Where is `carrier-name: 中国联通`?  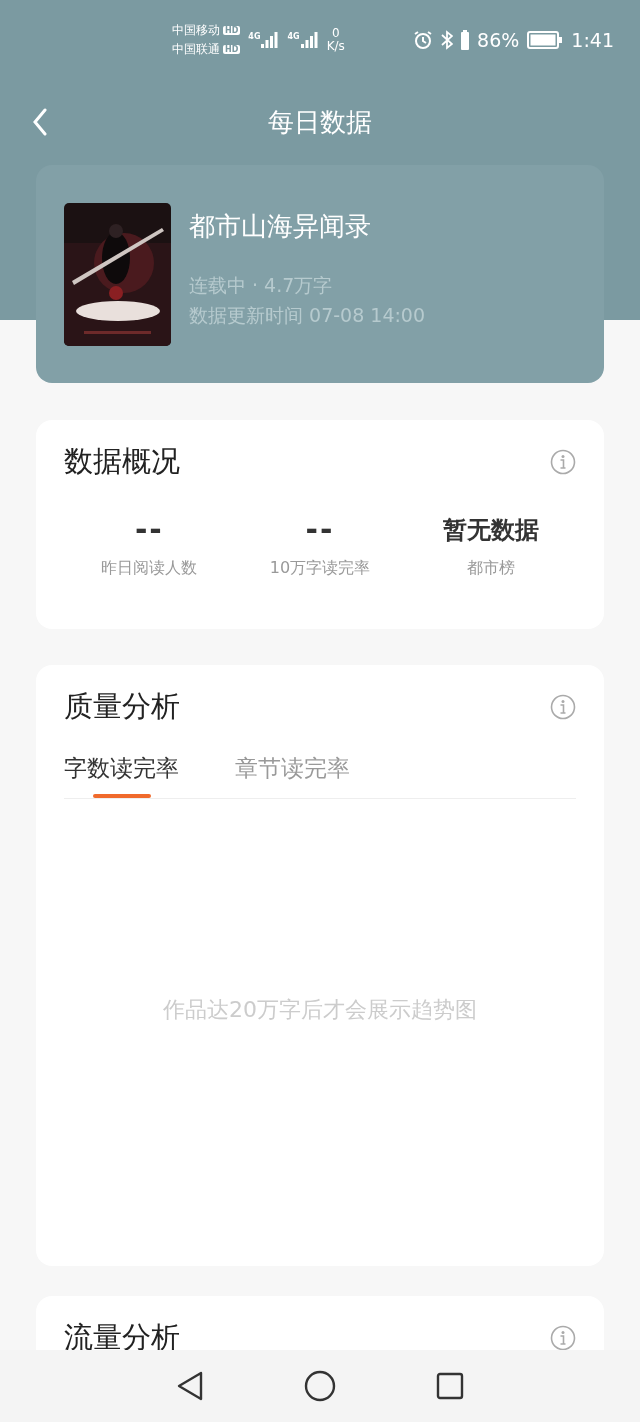 carrier-name: 中国联通 is located at coordinates (196, 49).